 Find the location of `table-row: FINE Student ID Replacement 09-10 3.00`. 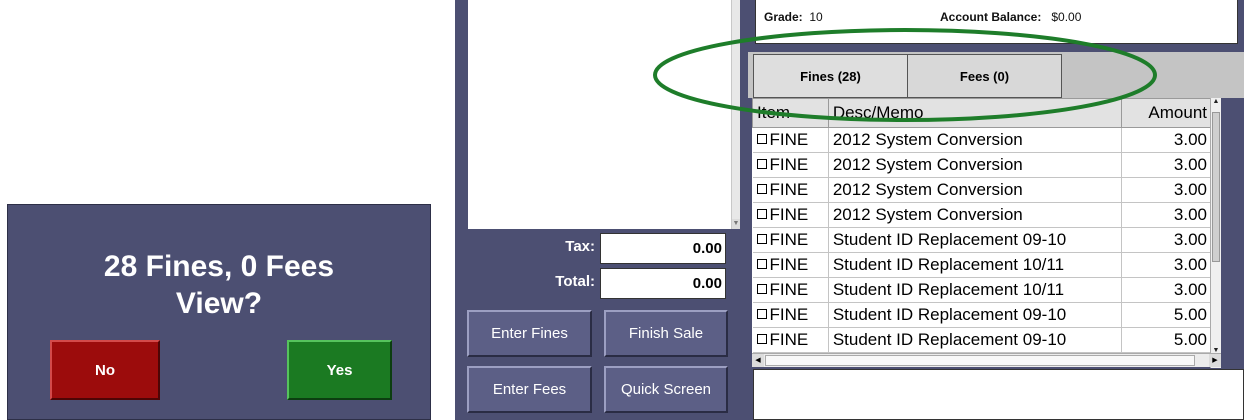

table-row: FINE Student ID Replacement 09-10 3.00 is located at coordinates (981, 240).